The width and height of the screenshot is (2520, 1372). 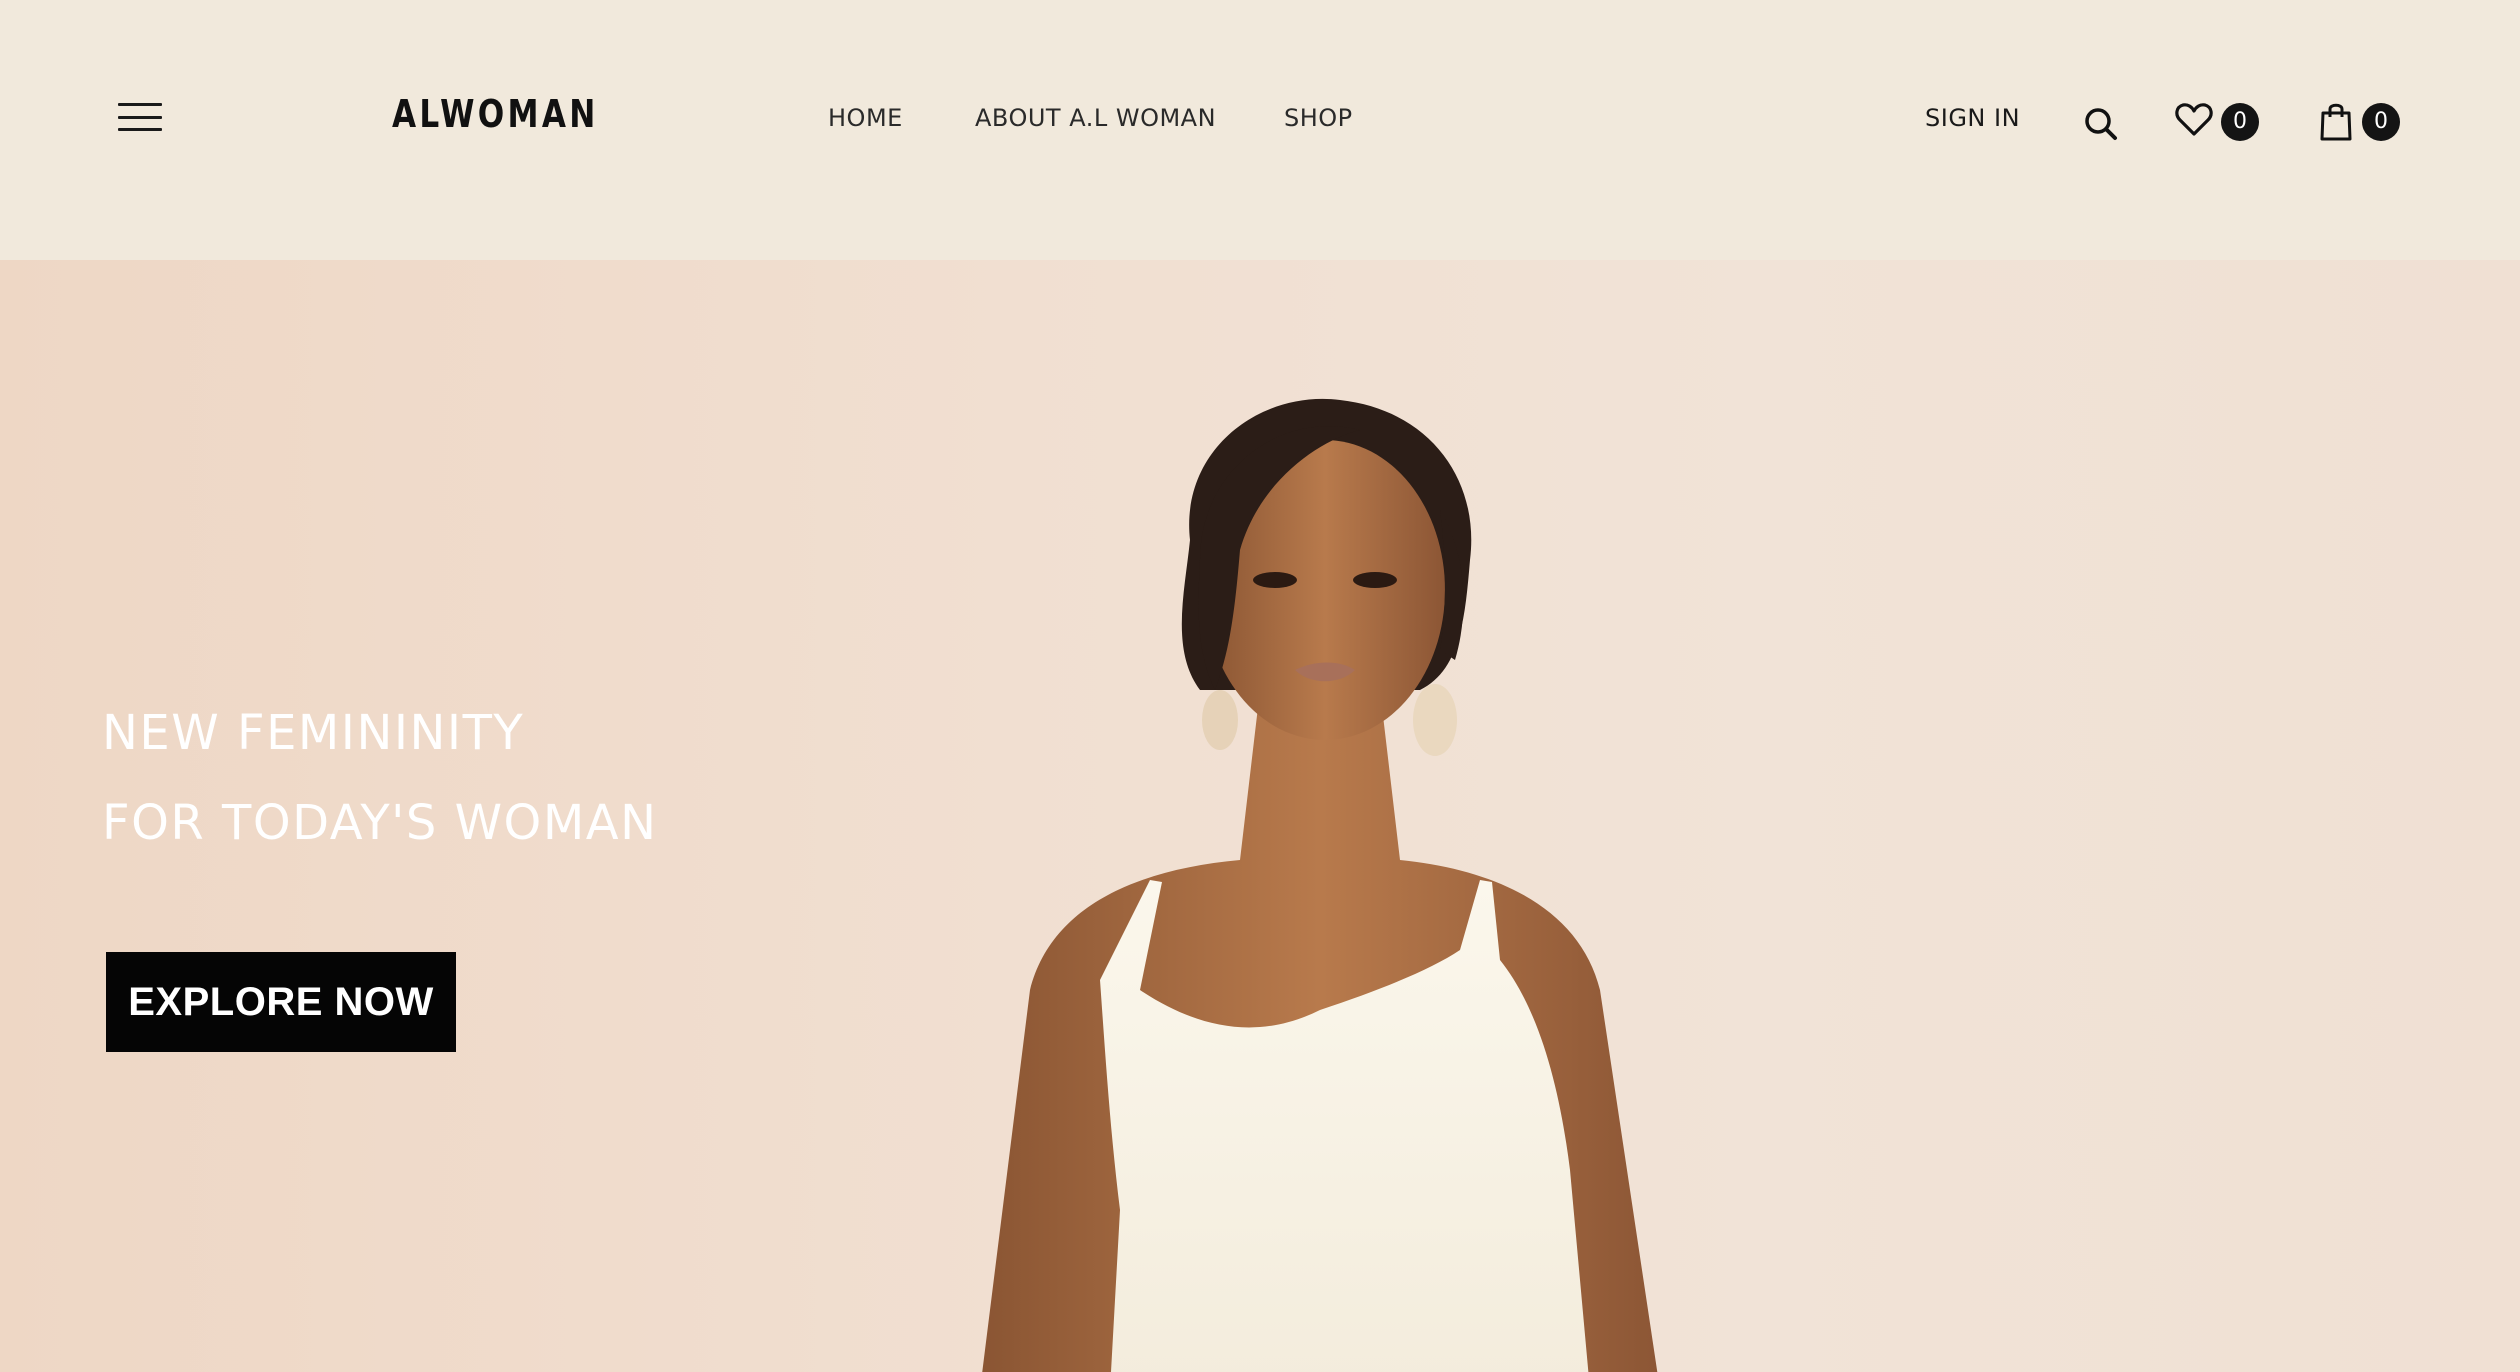 I want to click on hamburger-menu-icon, so click(x=140, y=117).